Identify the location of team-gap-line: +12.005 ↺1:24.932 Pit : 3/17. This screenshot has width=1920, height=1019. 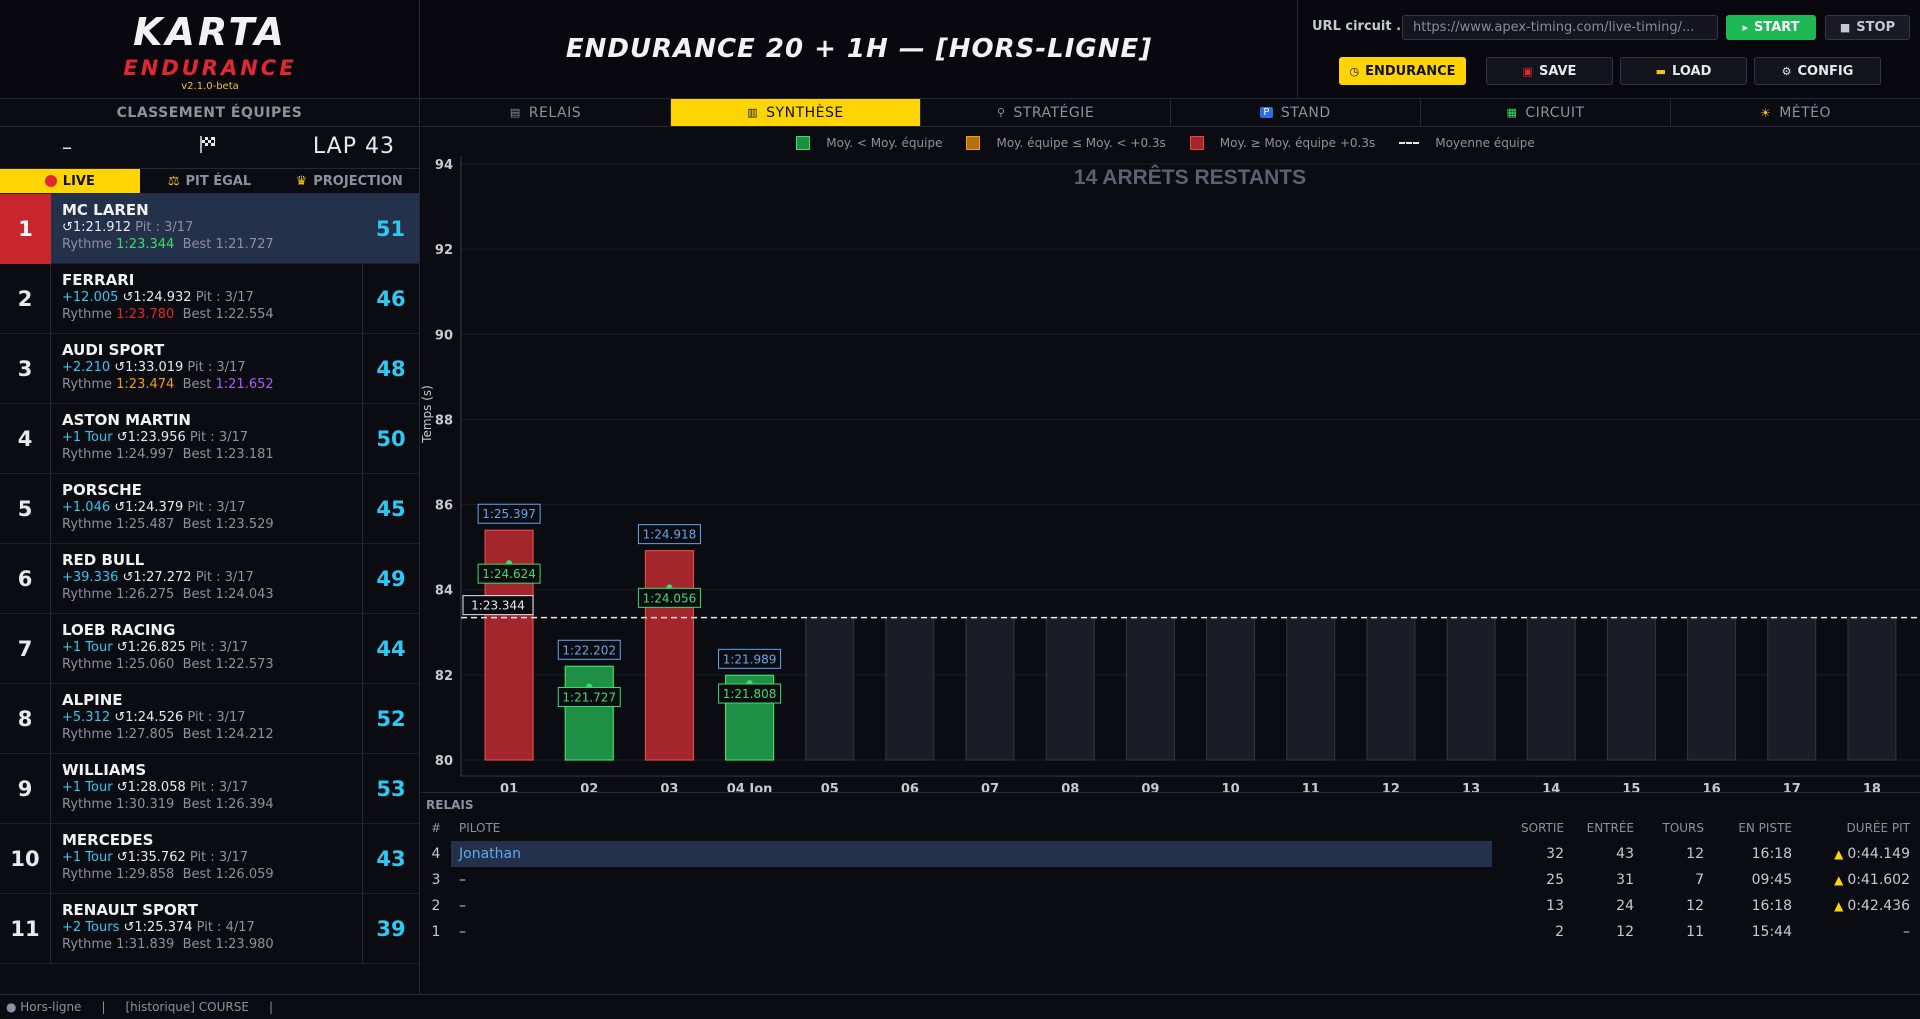
(212, 297).